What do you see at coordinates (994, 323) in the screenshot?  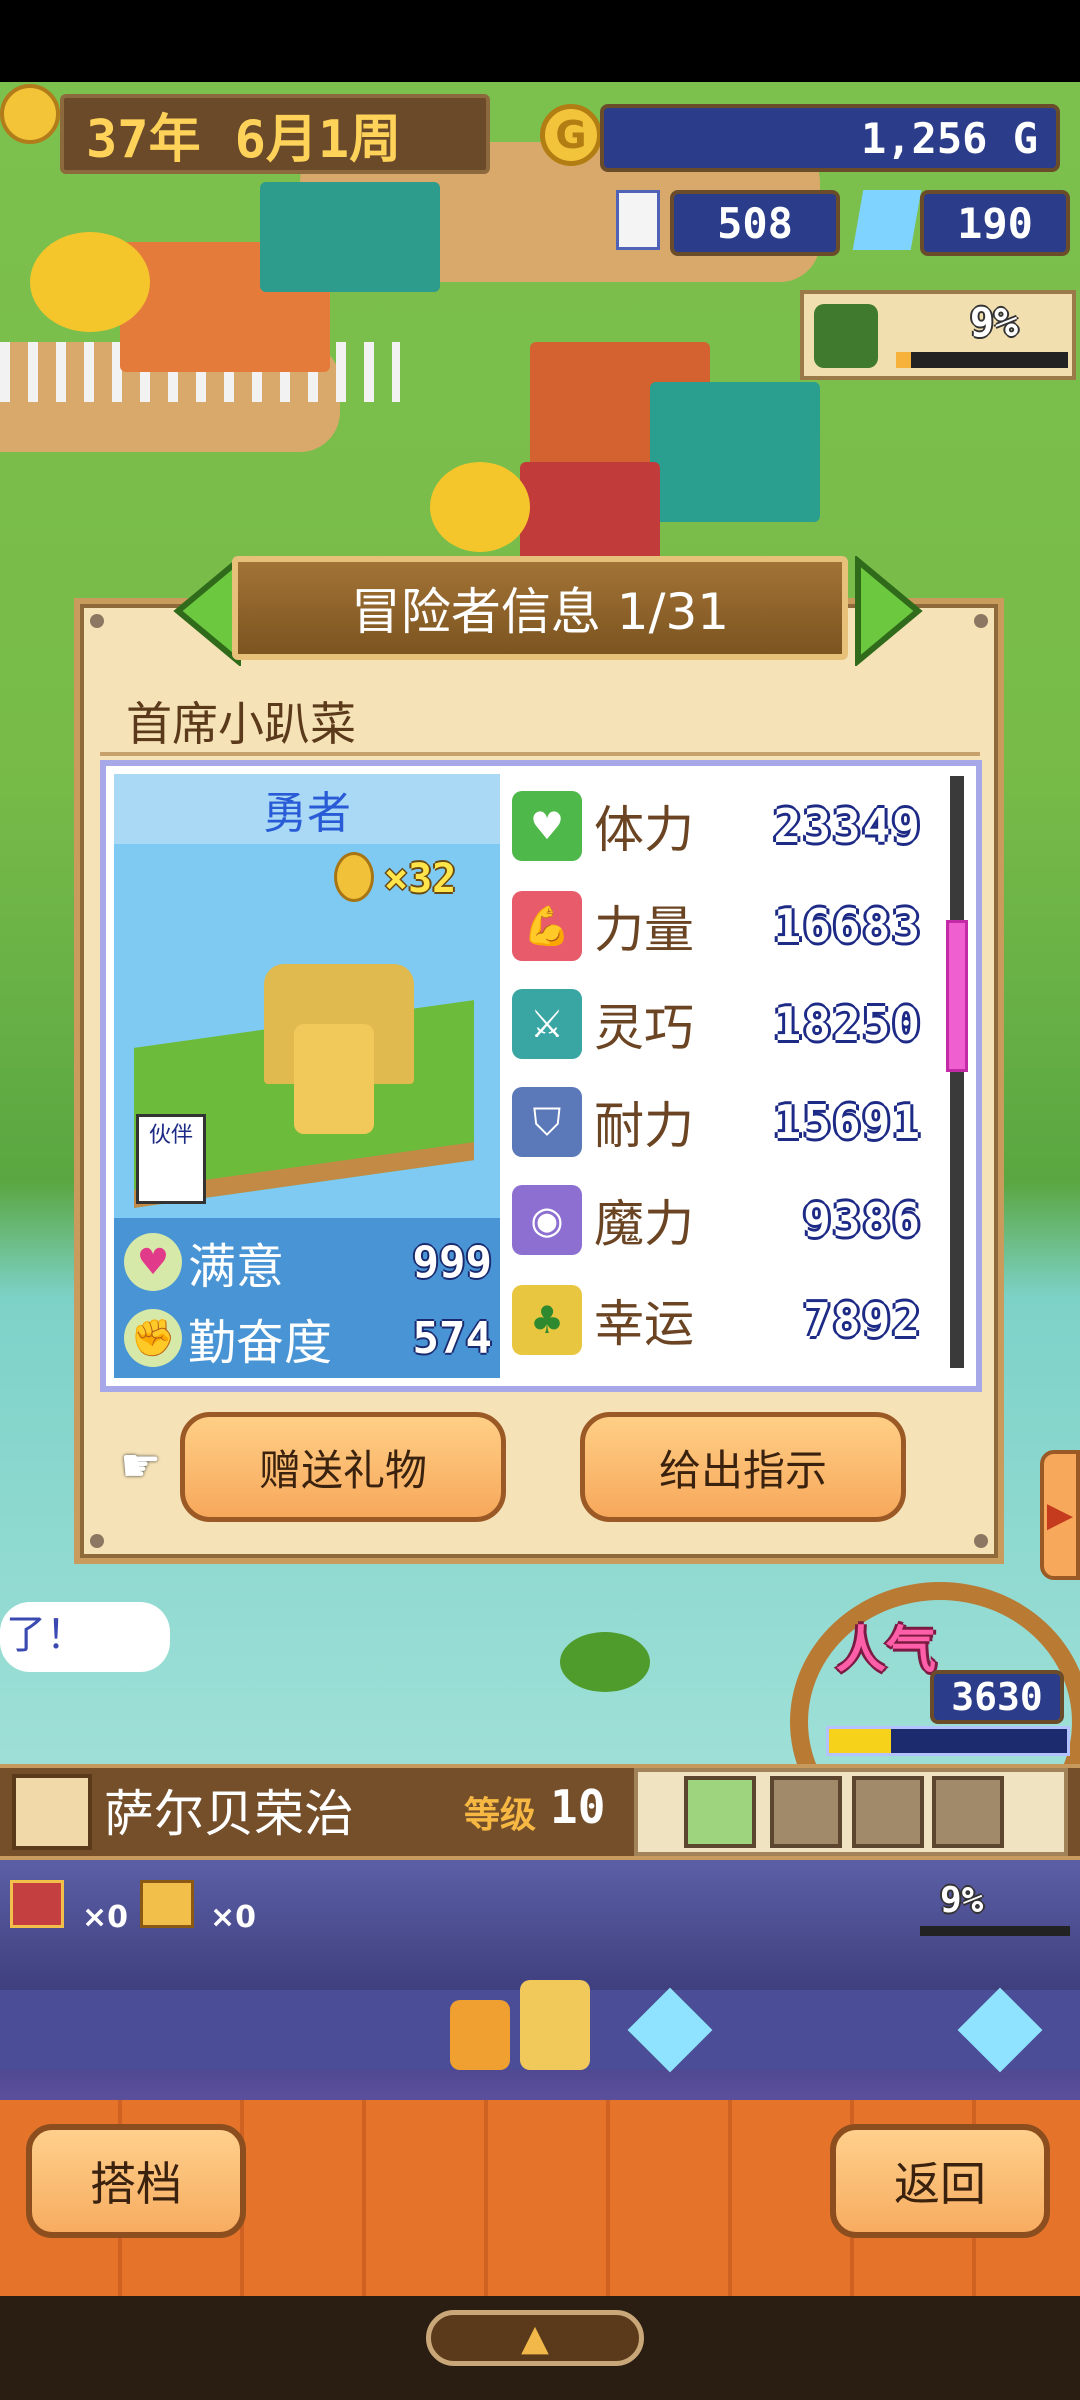 I see `progress-percent: 9%` at bounding box center [994, 323].